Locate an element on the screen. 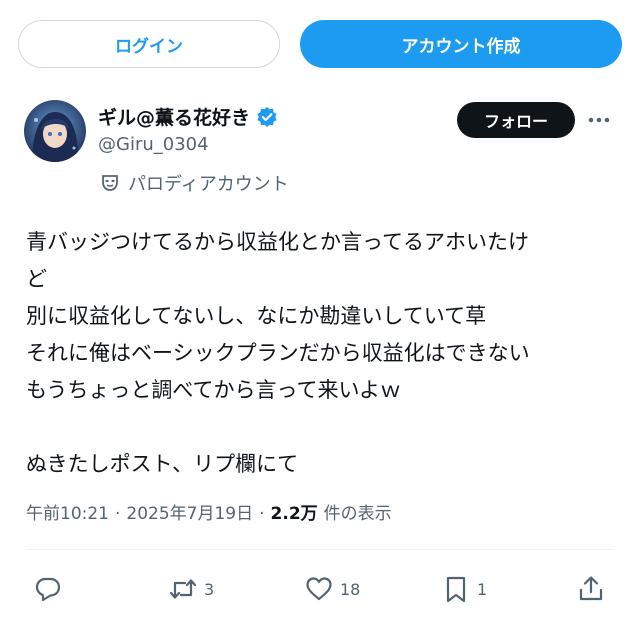  tweet-line: 別に収益化してないし、なにか勘違いしていて草 is located at coordinates (256, 316).